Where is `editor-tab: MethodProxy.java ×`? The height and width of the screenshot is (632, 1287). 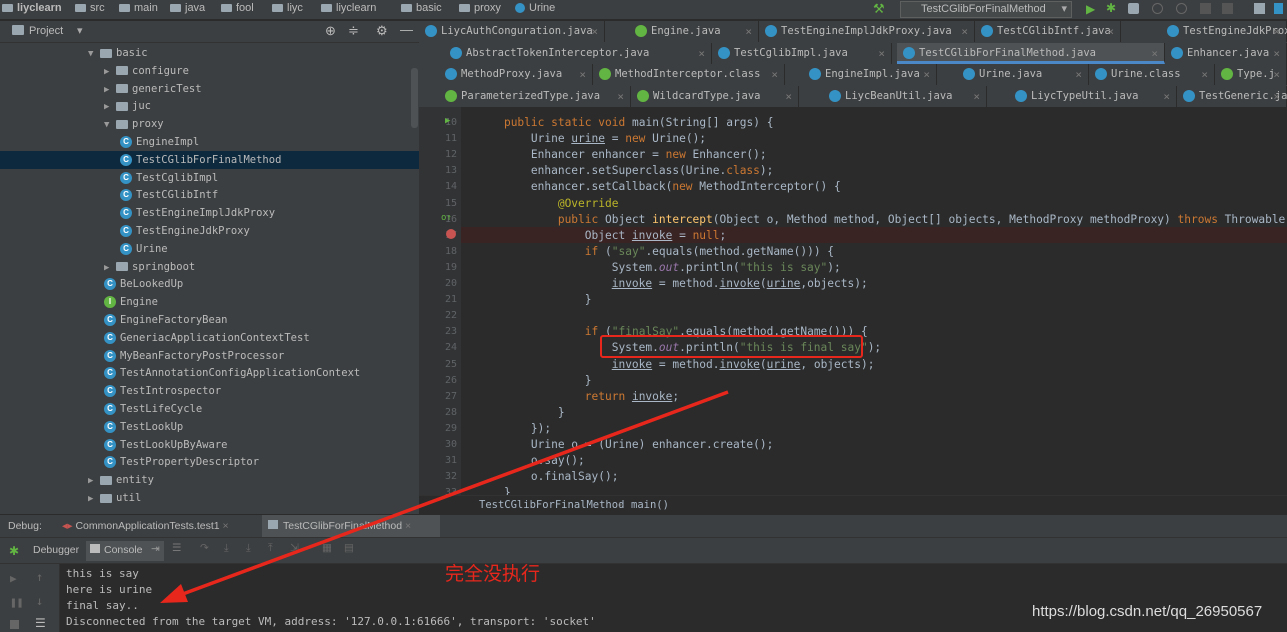
editor-tab: MethodProxy.java × is located at coordinates (516, 74).